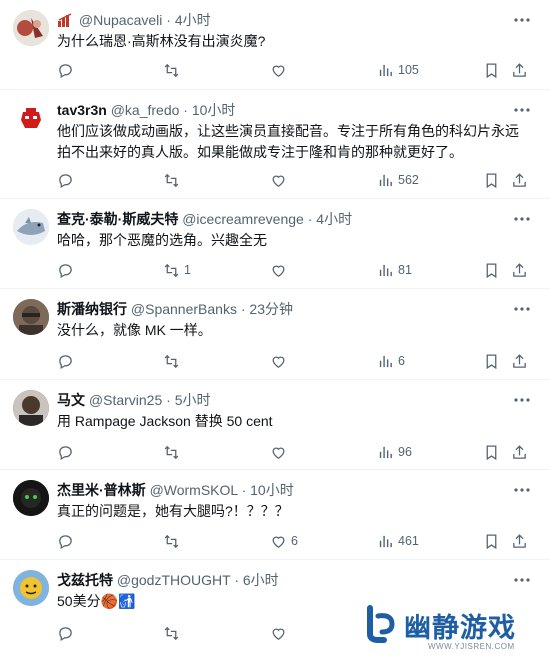  Describe the element at coordinates (71, 400) in the screenshot. I see `author-name: 马文` at that location.